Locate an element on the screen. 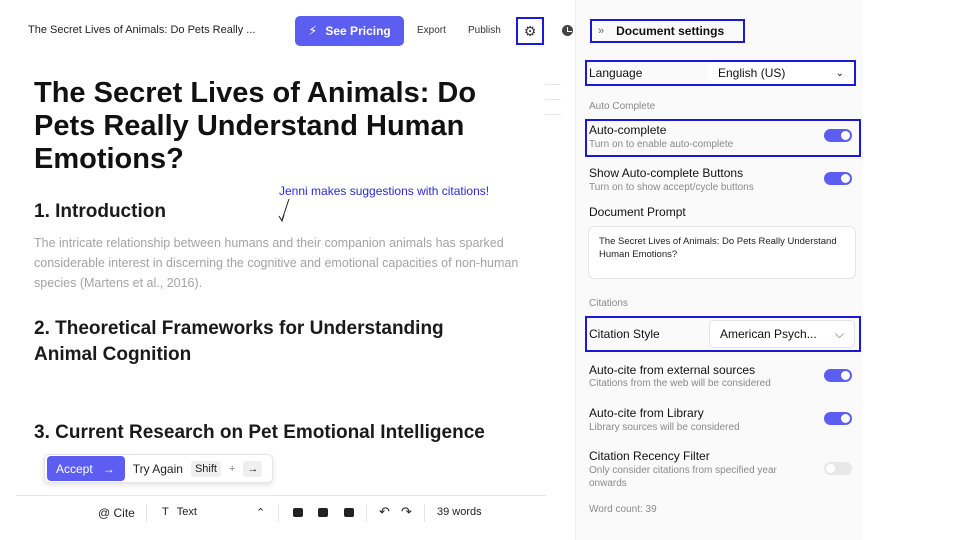 Image resolution: width=960 pixels, height=540 pixels. table-icon is located at coordinates (323, 512).